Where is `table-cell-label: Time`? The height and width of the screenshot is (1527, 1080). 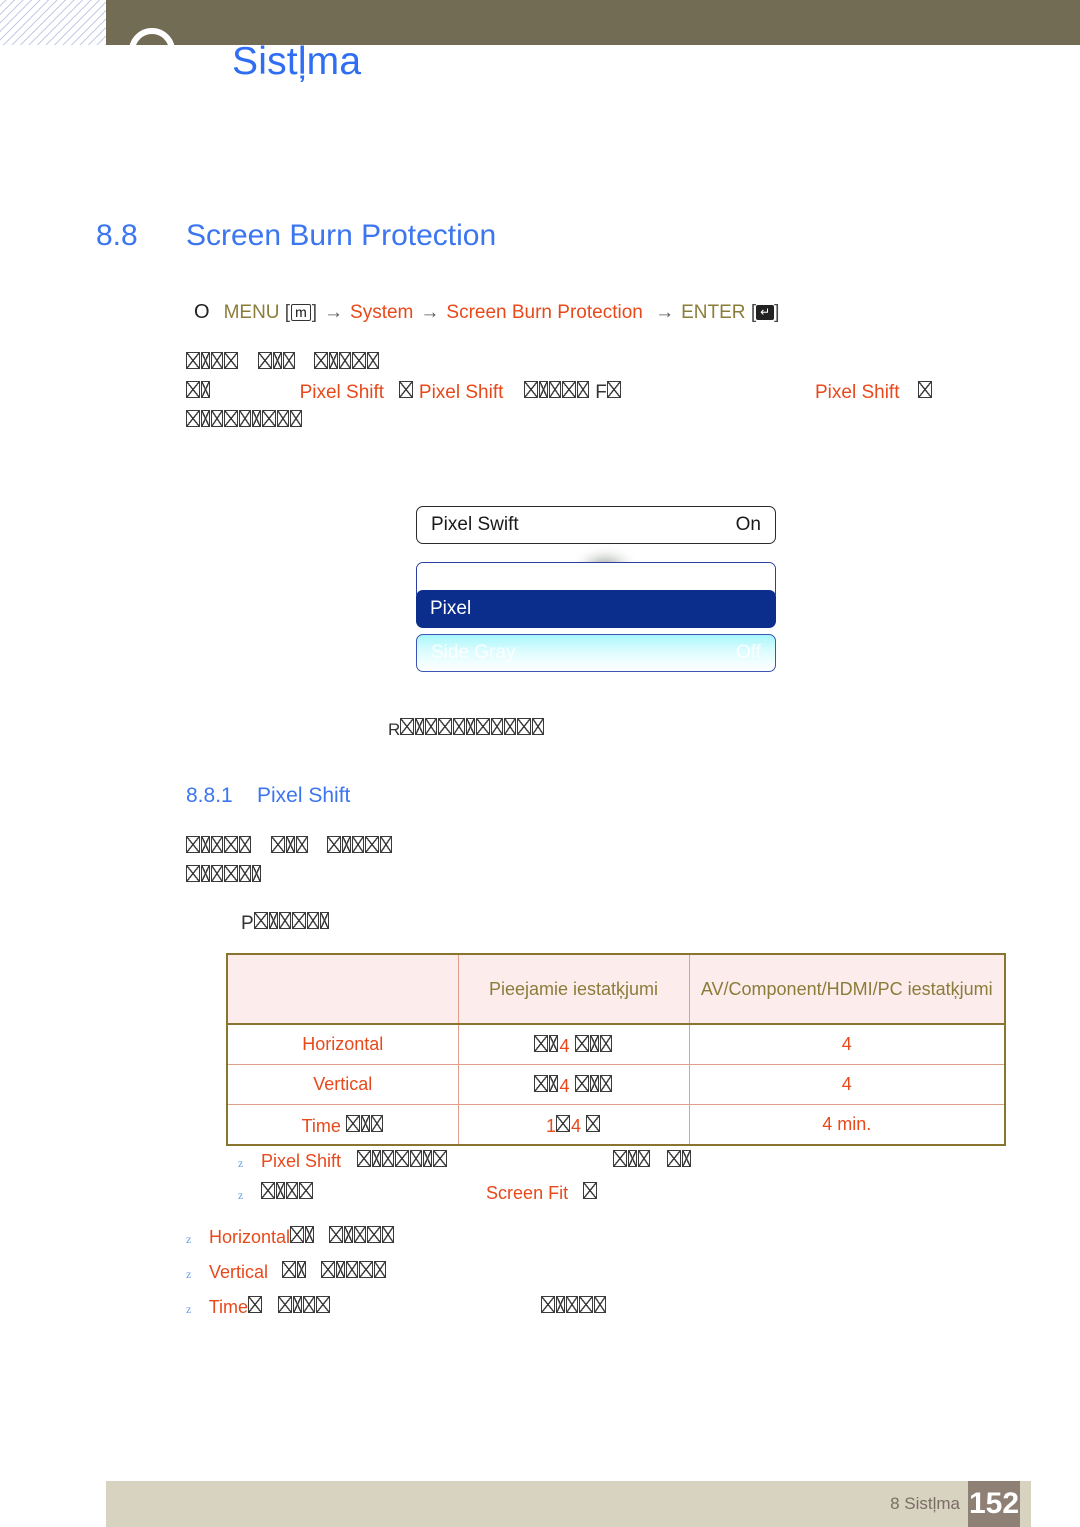 table-cell-label: Time is located at coordinates (342, 1125).